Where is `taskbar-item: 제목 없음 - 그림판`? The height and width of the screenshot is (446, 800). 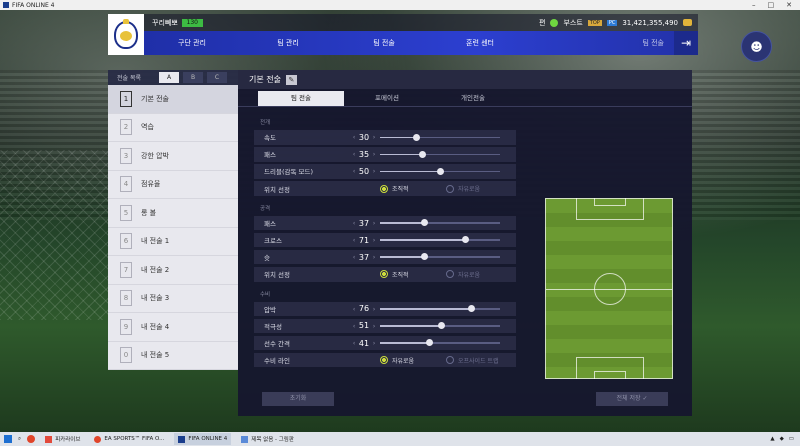 taskbar-item: 제목 없음 - 그림판 is located at coordinates (267, 439).